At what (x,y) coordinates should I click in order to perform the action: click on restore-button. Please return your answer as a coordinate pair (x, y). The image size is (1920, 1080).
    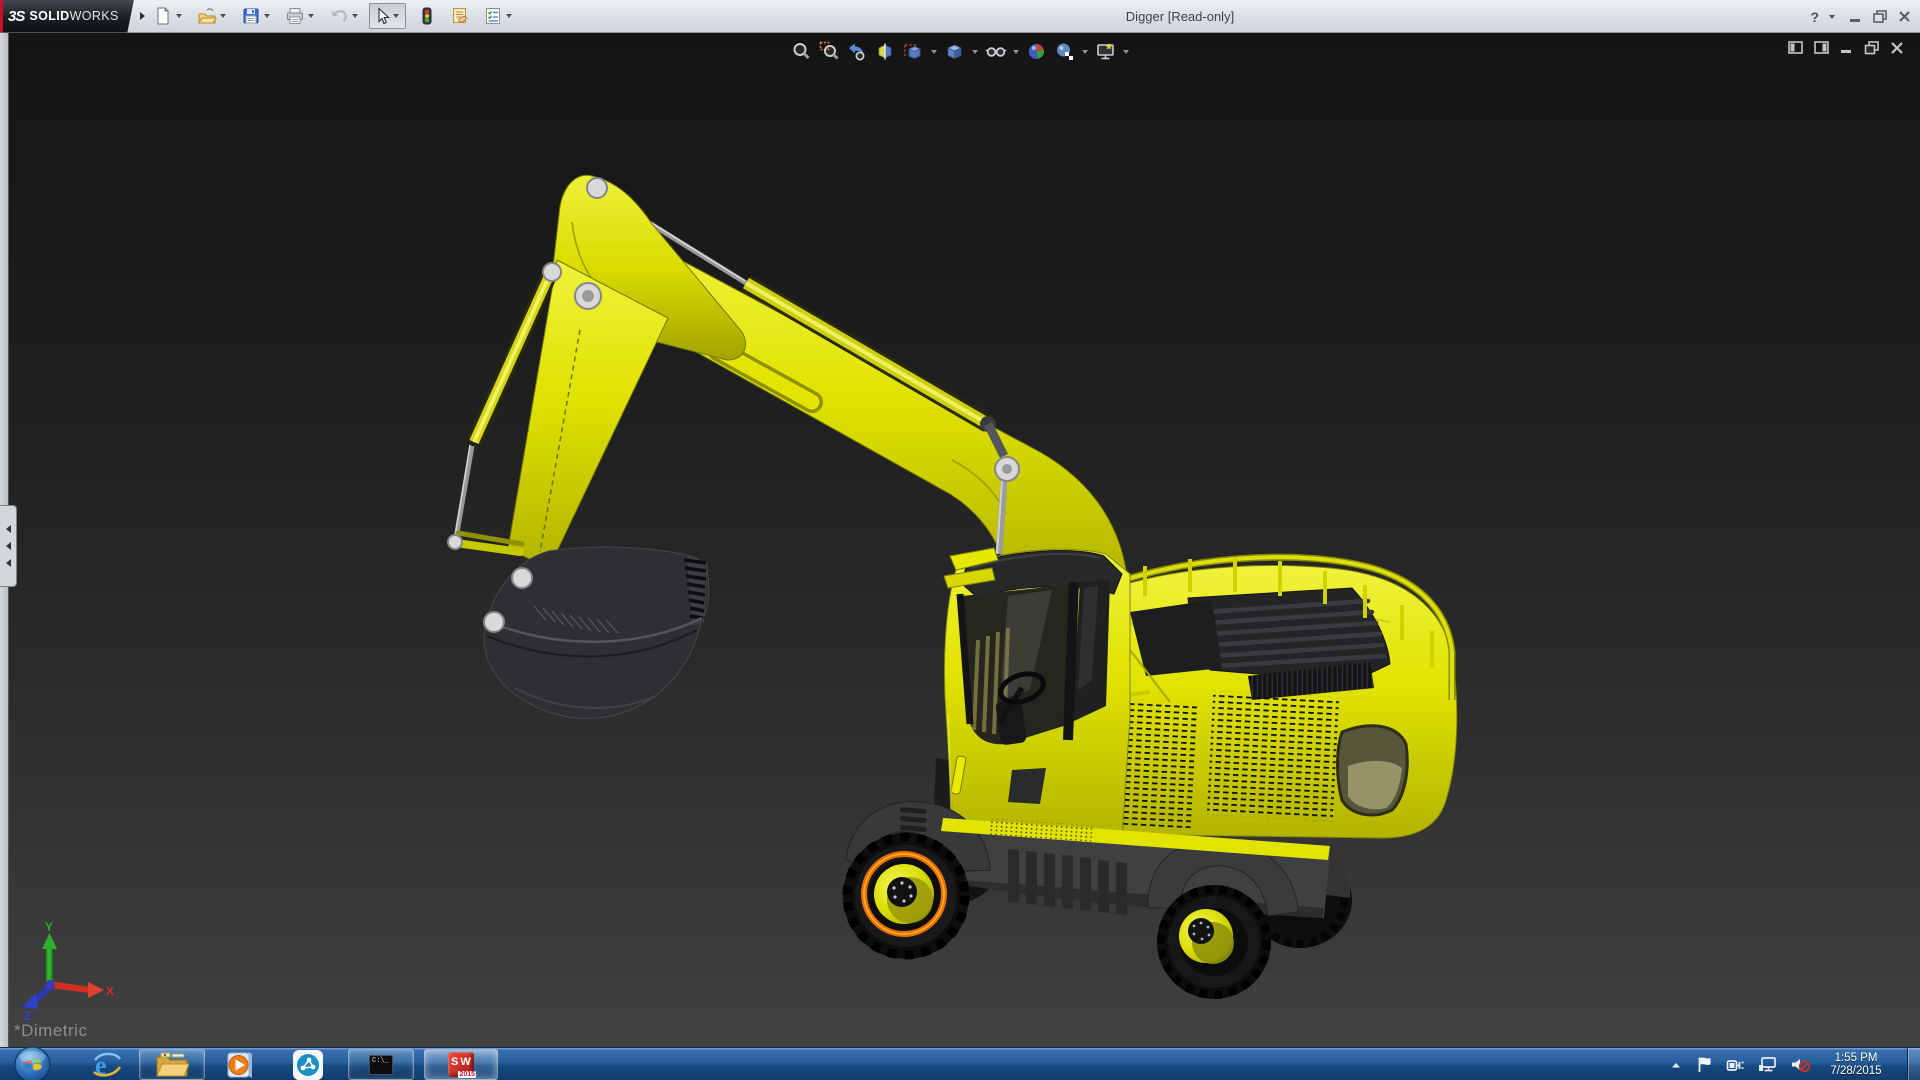
    Looking at the image, I should click on (1880, 16).